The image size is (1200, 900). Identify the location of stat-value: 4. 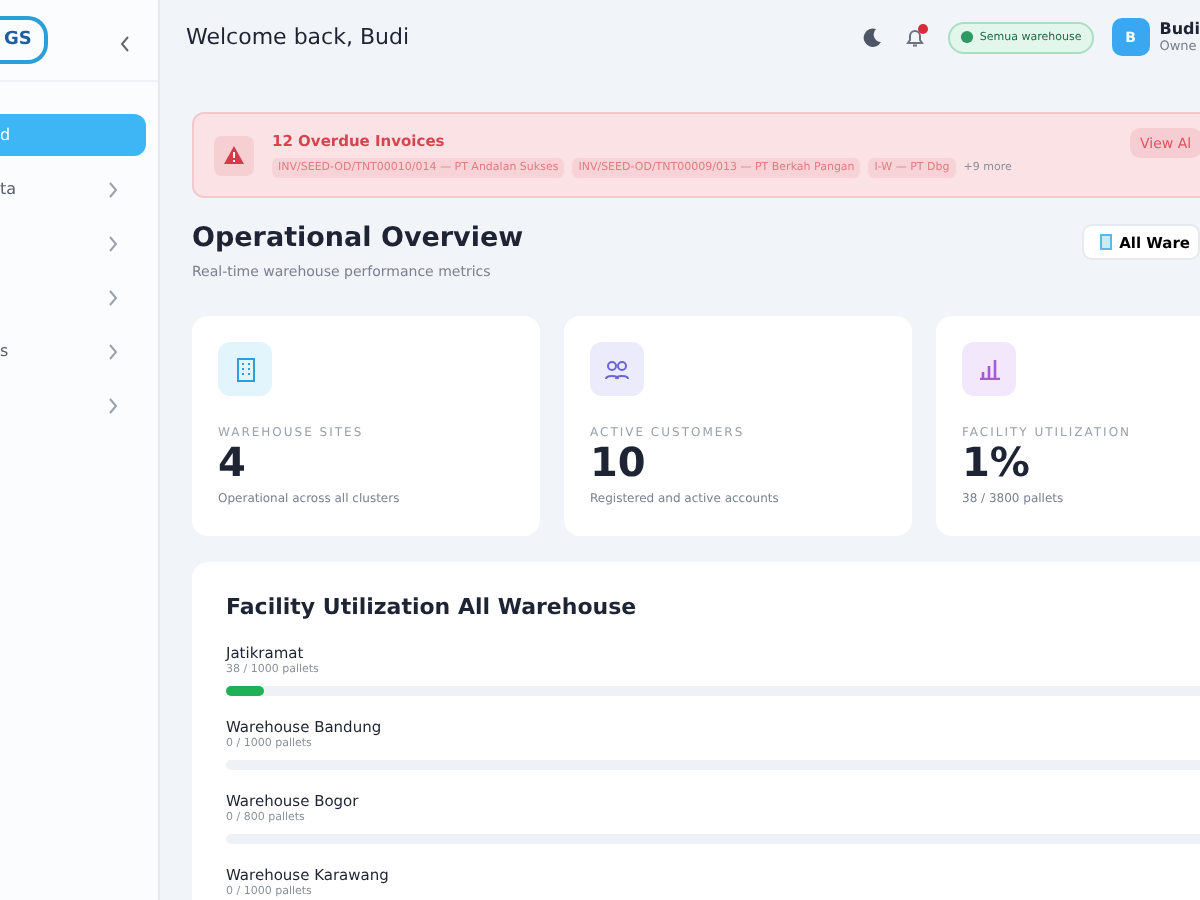
(233, 462).